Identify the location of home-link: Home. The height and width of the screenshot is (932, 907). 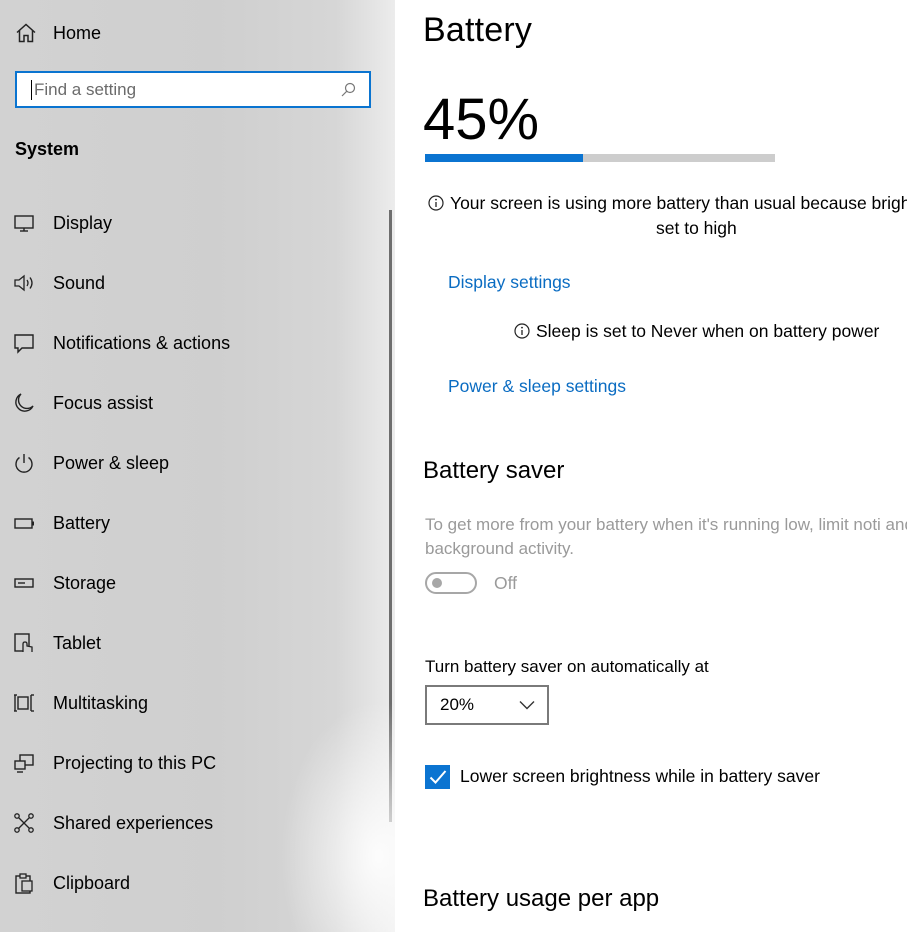
(57, 33).